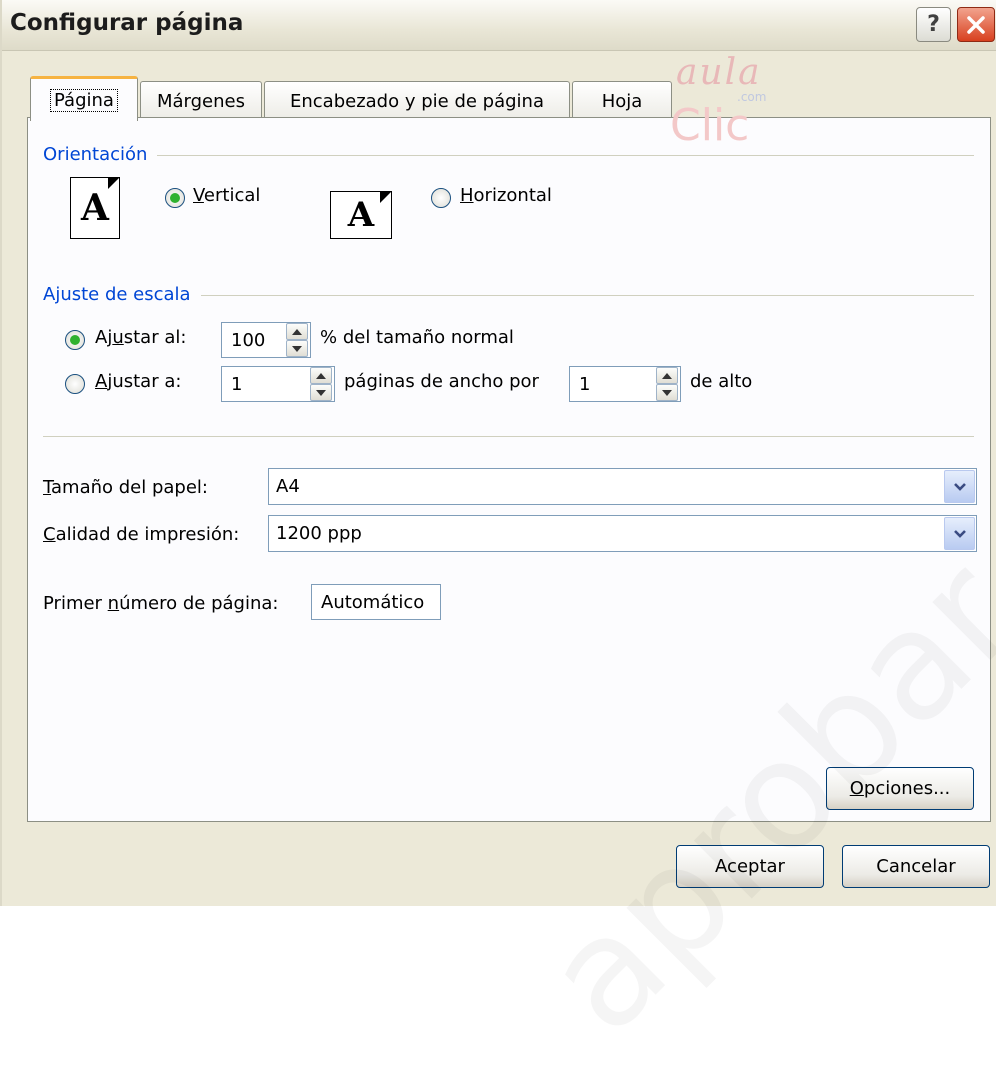 Image resolution: width=996 pixels, height=1066 pixels. I want to click on print-quality-select: 1200 ppp, so click(622, 533).